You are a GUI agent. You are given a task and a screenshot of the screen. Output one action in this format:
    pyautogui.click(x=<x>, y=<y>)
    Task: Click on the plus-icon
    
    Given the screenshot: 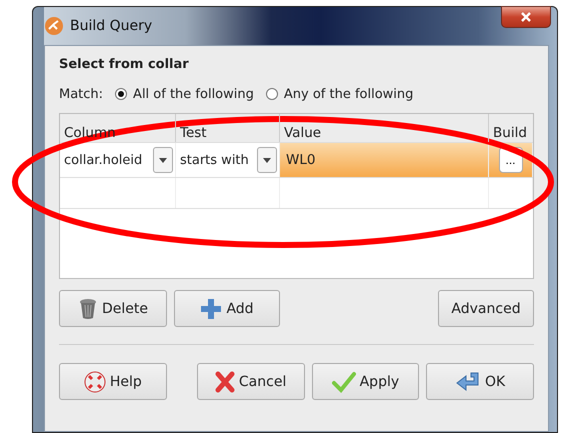 What is the action you would take?
    pyautogui.click(x=211, y=309)
    